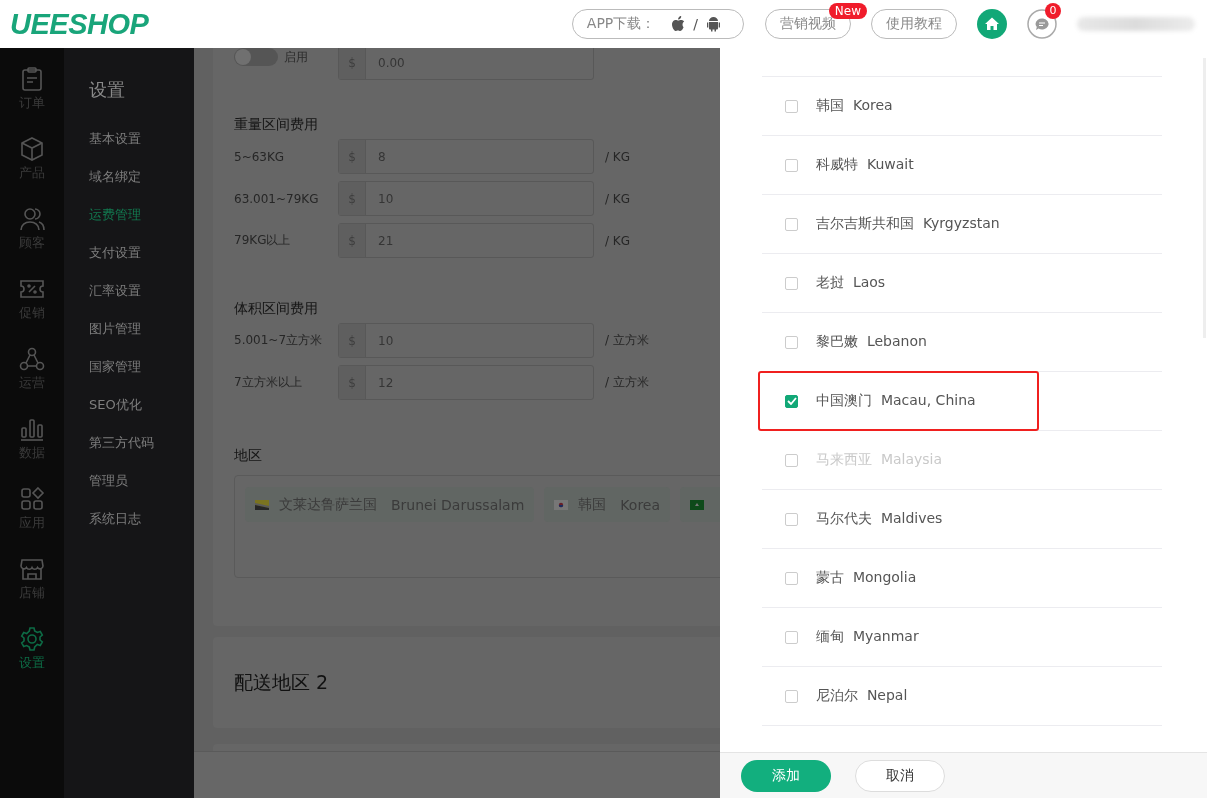  I want to click on bar-chart-icon, so click(32, 429).